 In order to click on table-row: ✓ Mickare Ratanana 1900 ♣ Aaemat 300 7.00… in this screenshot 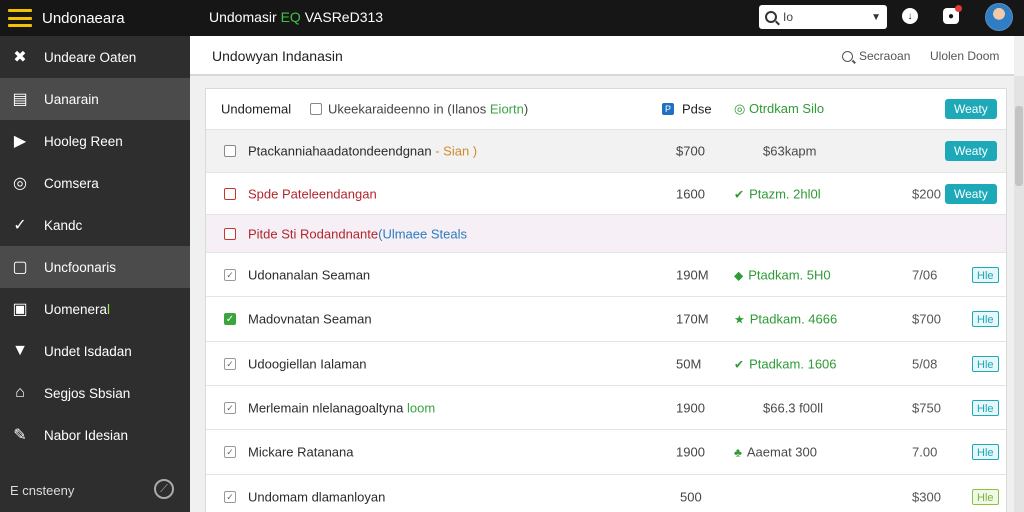, I will do `click(606, 452)`.